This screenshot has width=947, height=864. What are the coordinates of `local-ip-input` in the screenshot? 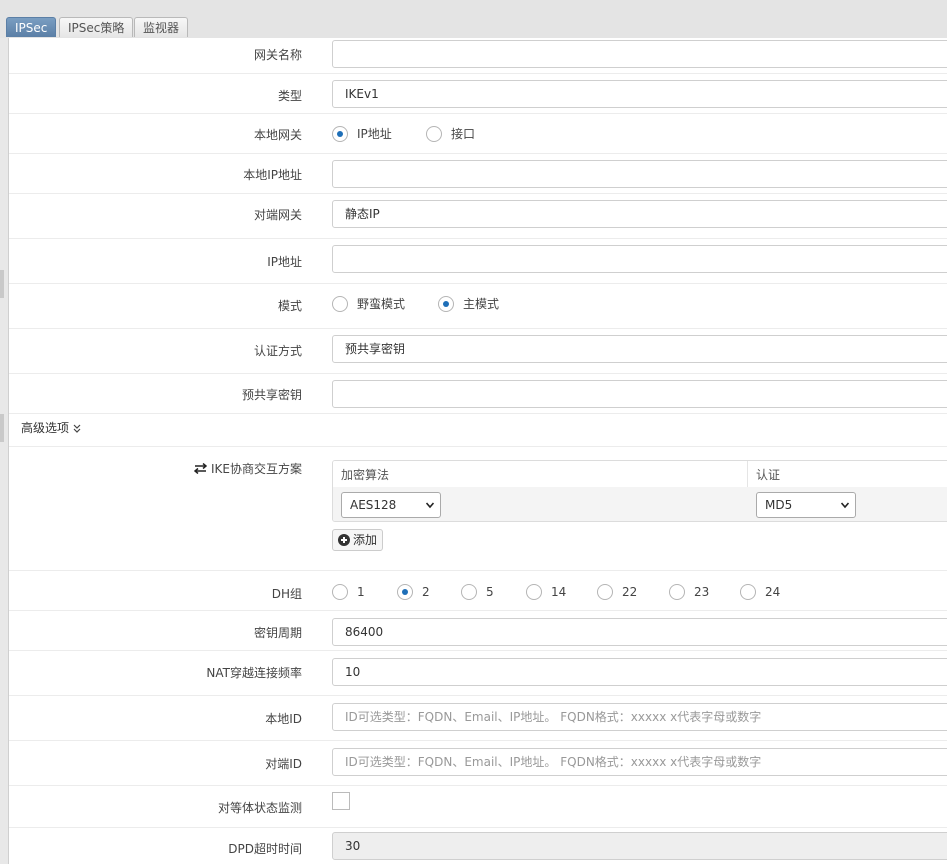 It's located at (639, 174).